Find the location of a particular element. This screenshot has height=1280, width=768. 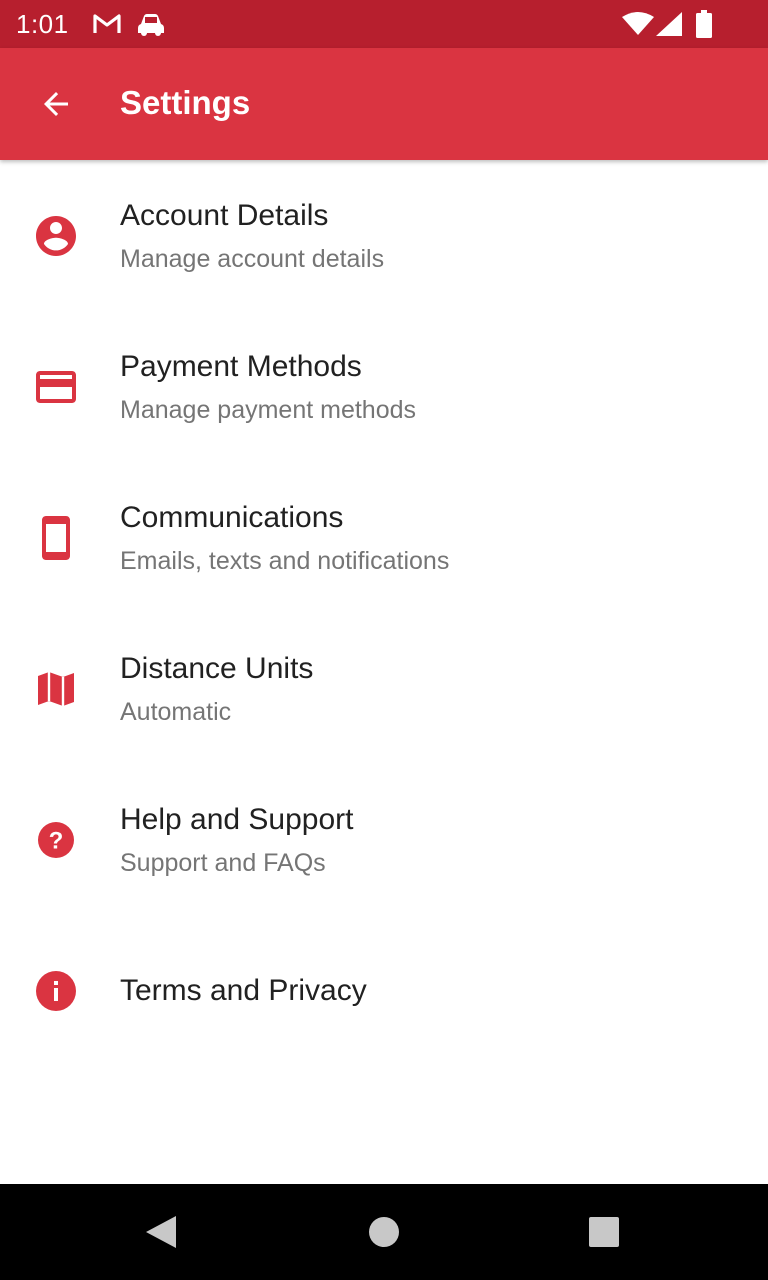

item-text: Terms and Privacy is located at coordinates (430, 990).